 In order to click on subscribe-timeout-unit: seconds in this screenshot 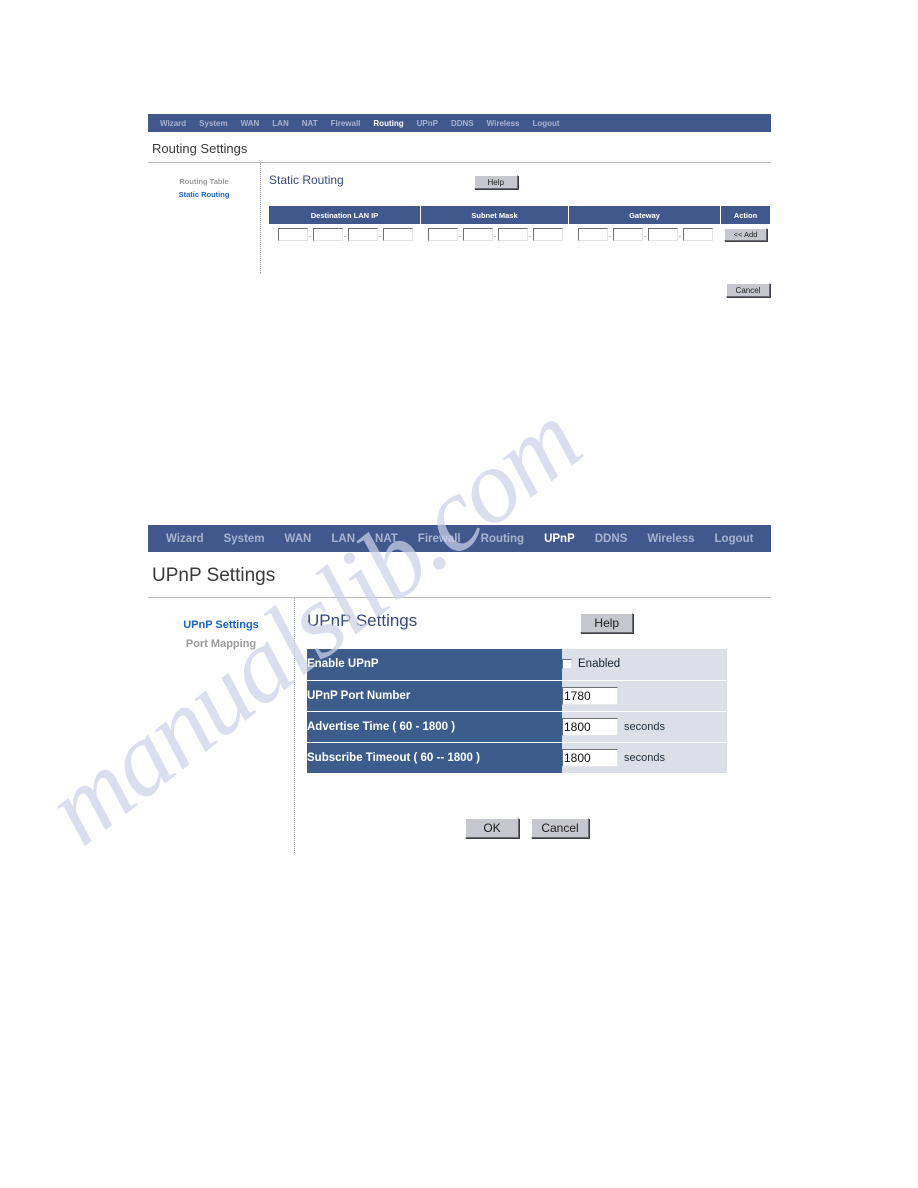, I will do `click(644, 757)`.